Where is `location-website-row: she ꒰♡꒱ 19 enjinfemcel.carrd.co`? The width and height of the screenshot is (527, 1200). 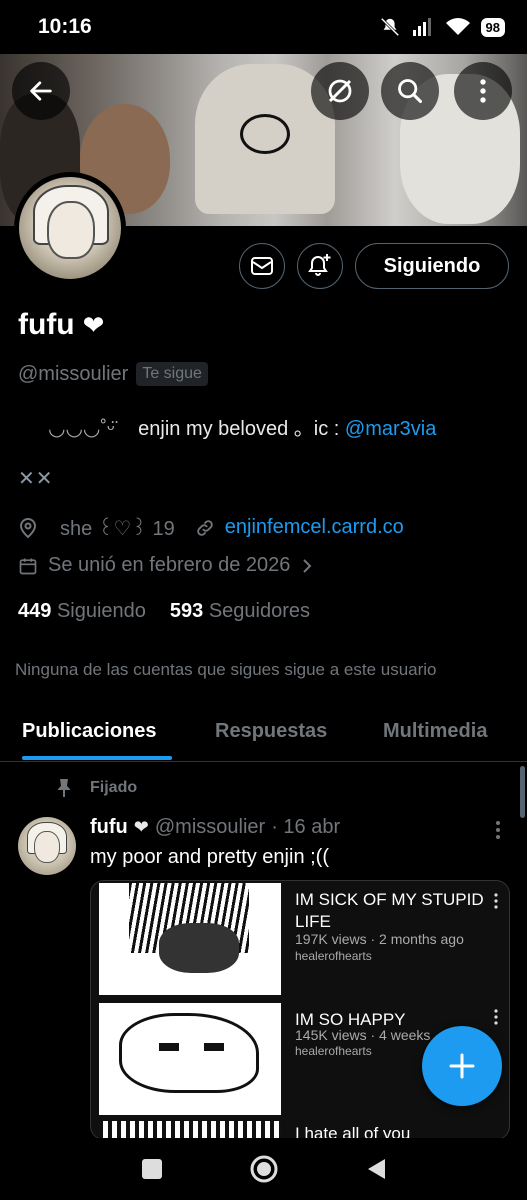 location-website-row: she ꒰♡꒱ 19 enjinfemcel.carrd.co is located at coordinates (211, 527).